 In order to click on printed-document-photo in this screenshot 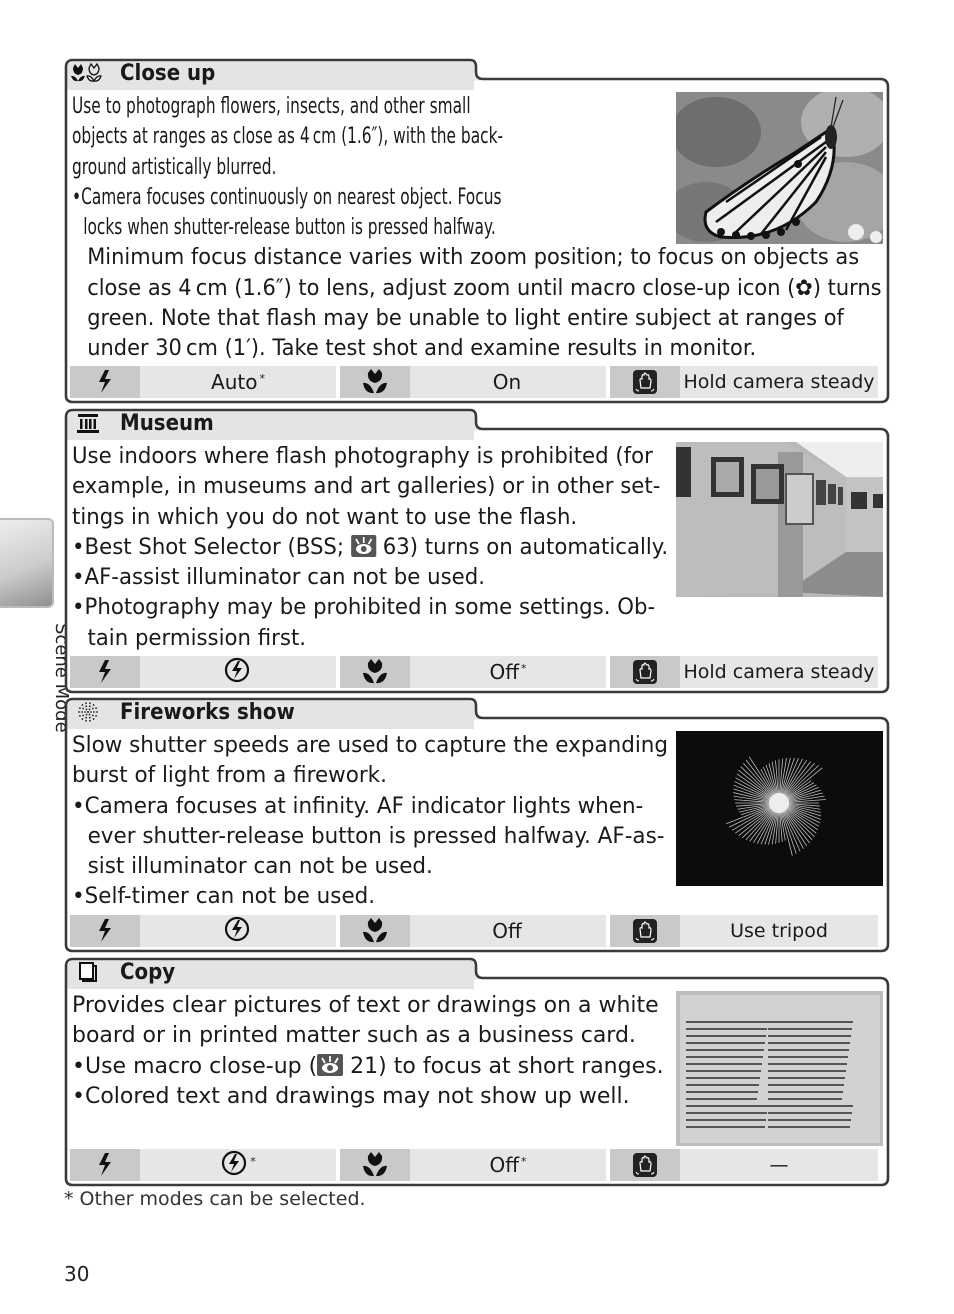, I will do `click(779, 1068)`.